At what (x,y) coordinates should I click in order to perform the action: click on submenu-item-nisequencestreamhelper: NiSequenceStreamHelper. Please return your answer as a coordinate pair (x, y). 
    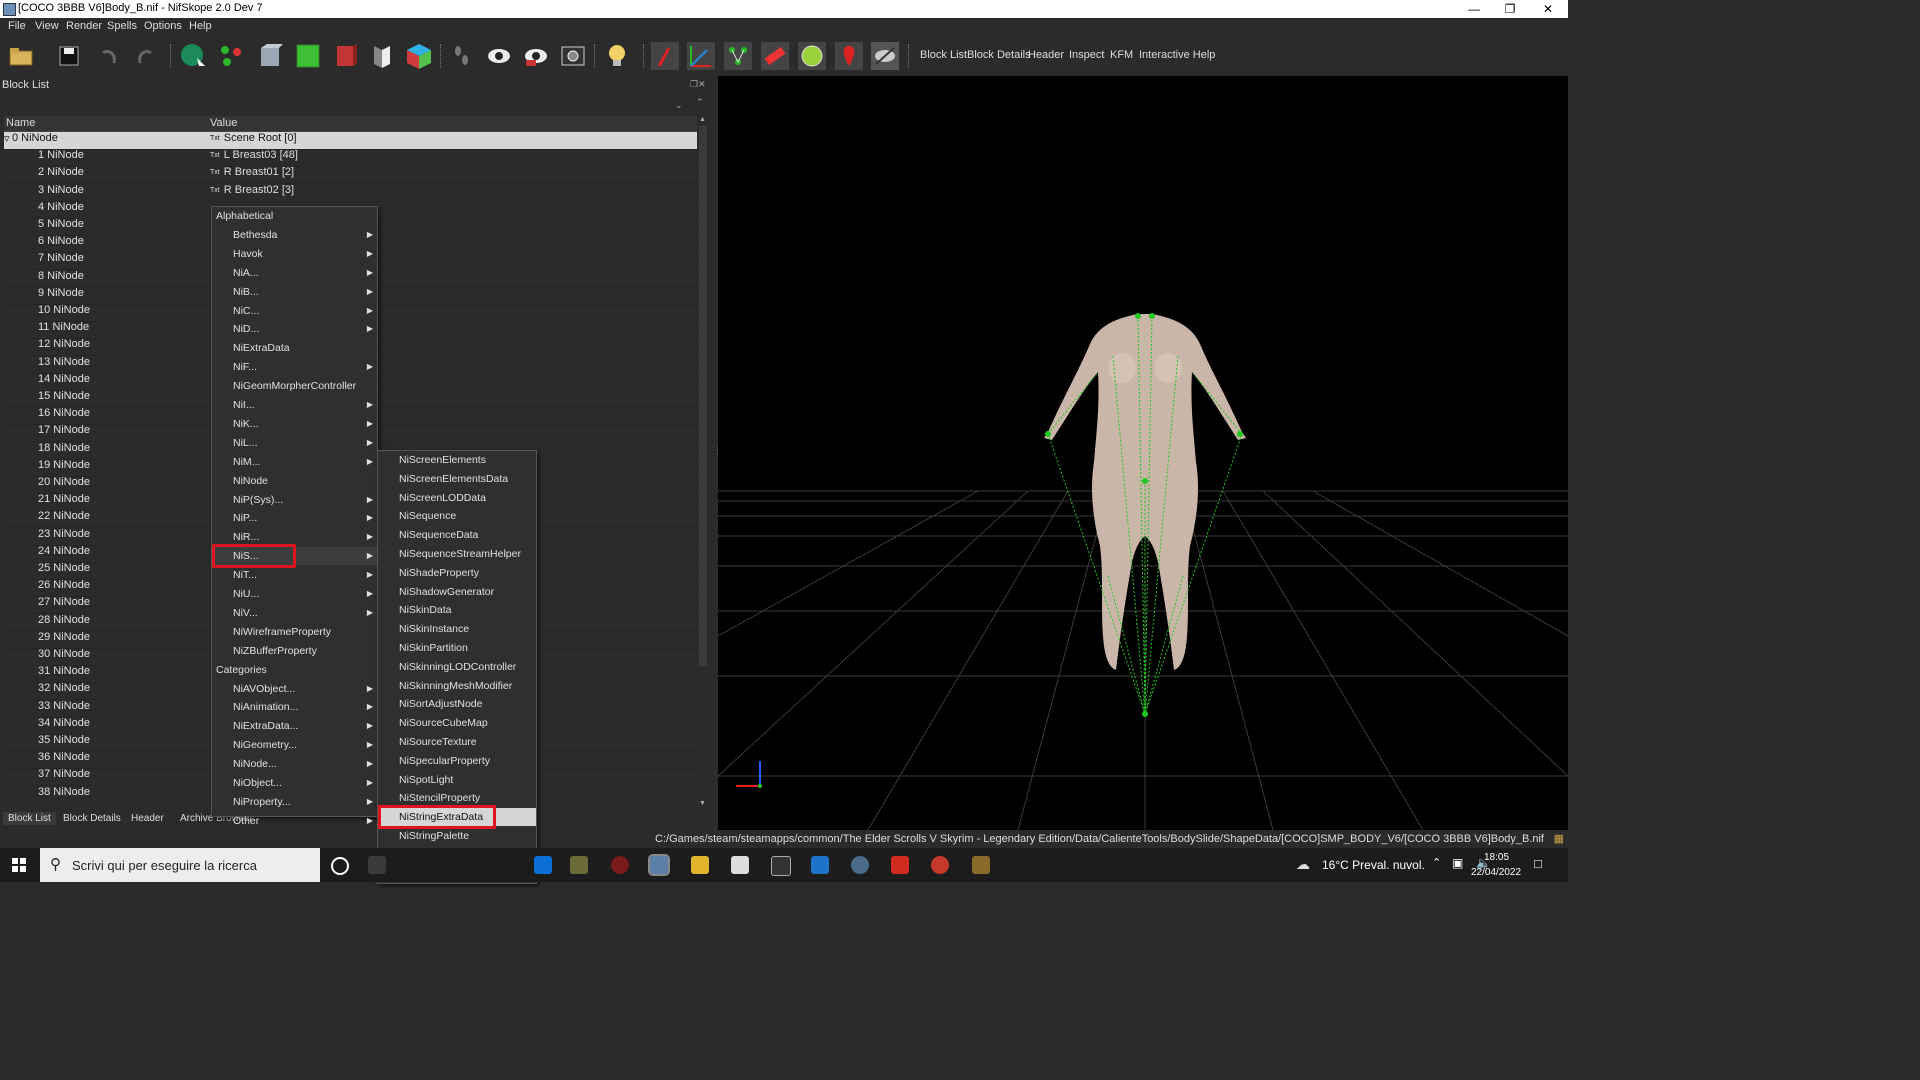
    Looking at the image, I should click on (457, 554).